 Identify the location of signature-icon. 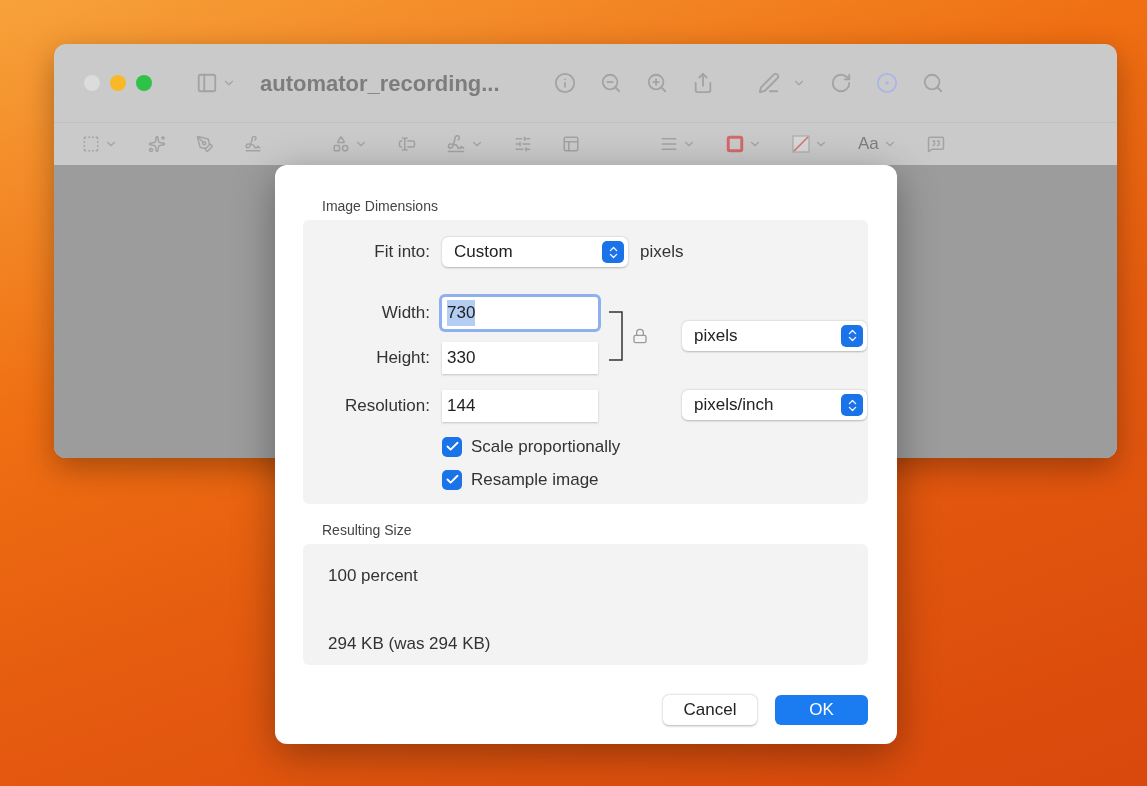
(456, 144).